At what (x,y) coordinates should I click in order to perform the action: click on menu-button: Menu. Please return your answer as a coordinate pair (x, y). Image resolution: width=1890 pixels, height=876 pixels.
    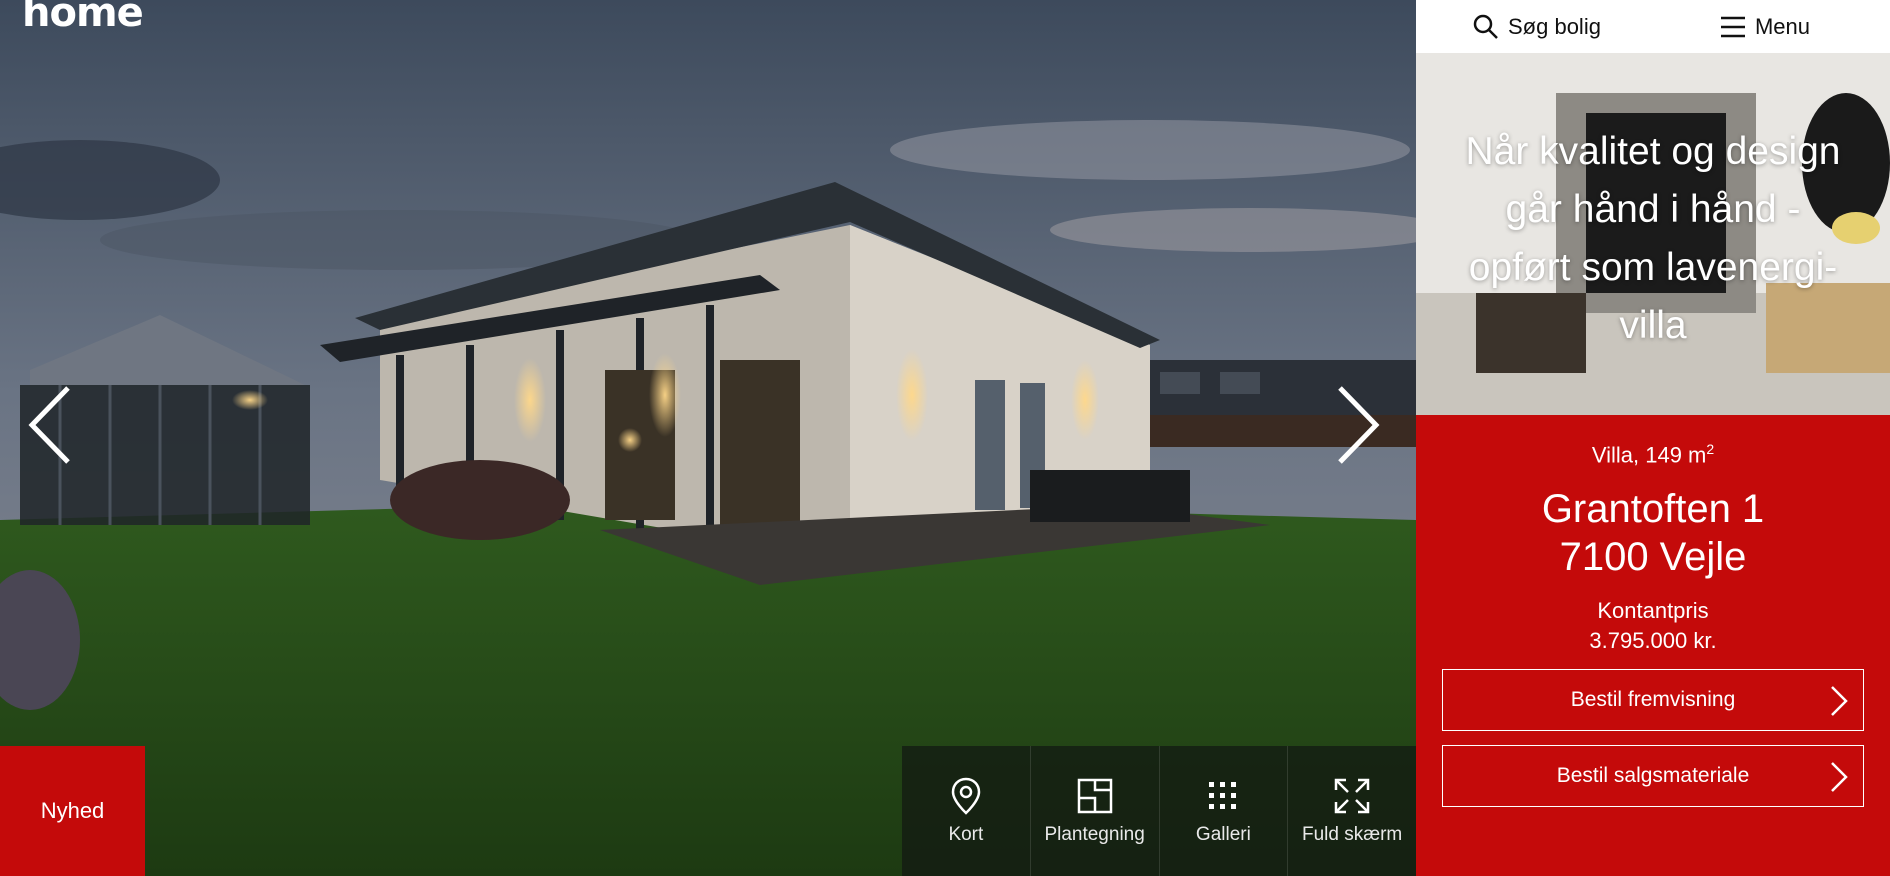
    Looking at the image, I should click on (1764, 27).